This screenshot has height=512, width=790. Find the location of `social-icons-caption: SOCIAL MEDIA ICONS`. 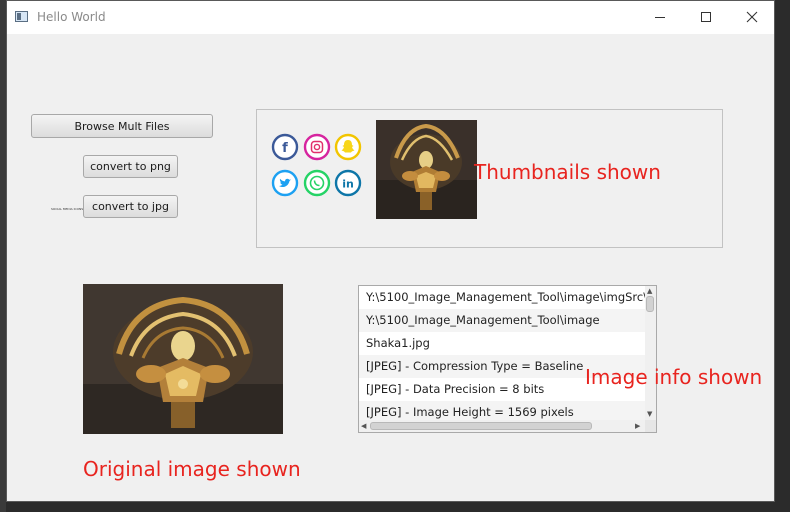

social-icons-caption: SOCIAL MEDIA ICONS is located at coordinates (67, 209).